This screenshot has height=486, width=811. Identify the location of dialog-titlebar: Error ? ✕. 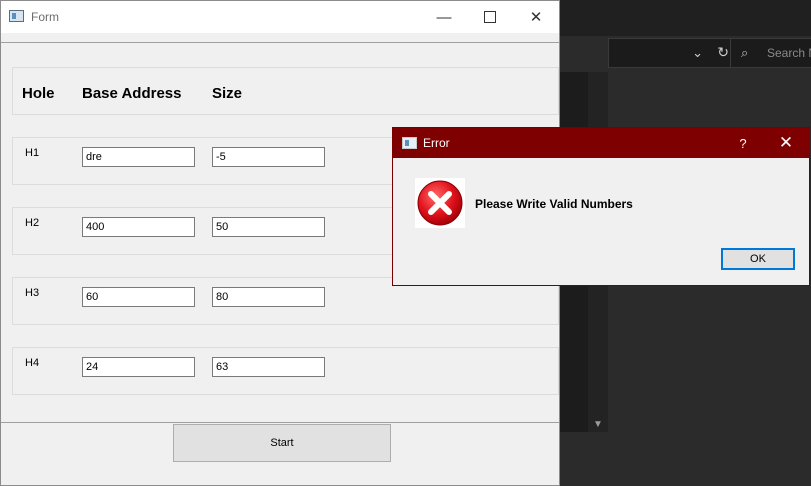
(601, 143).